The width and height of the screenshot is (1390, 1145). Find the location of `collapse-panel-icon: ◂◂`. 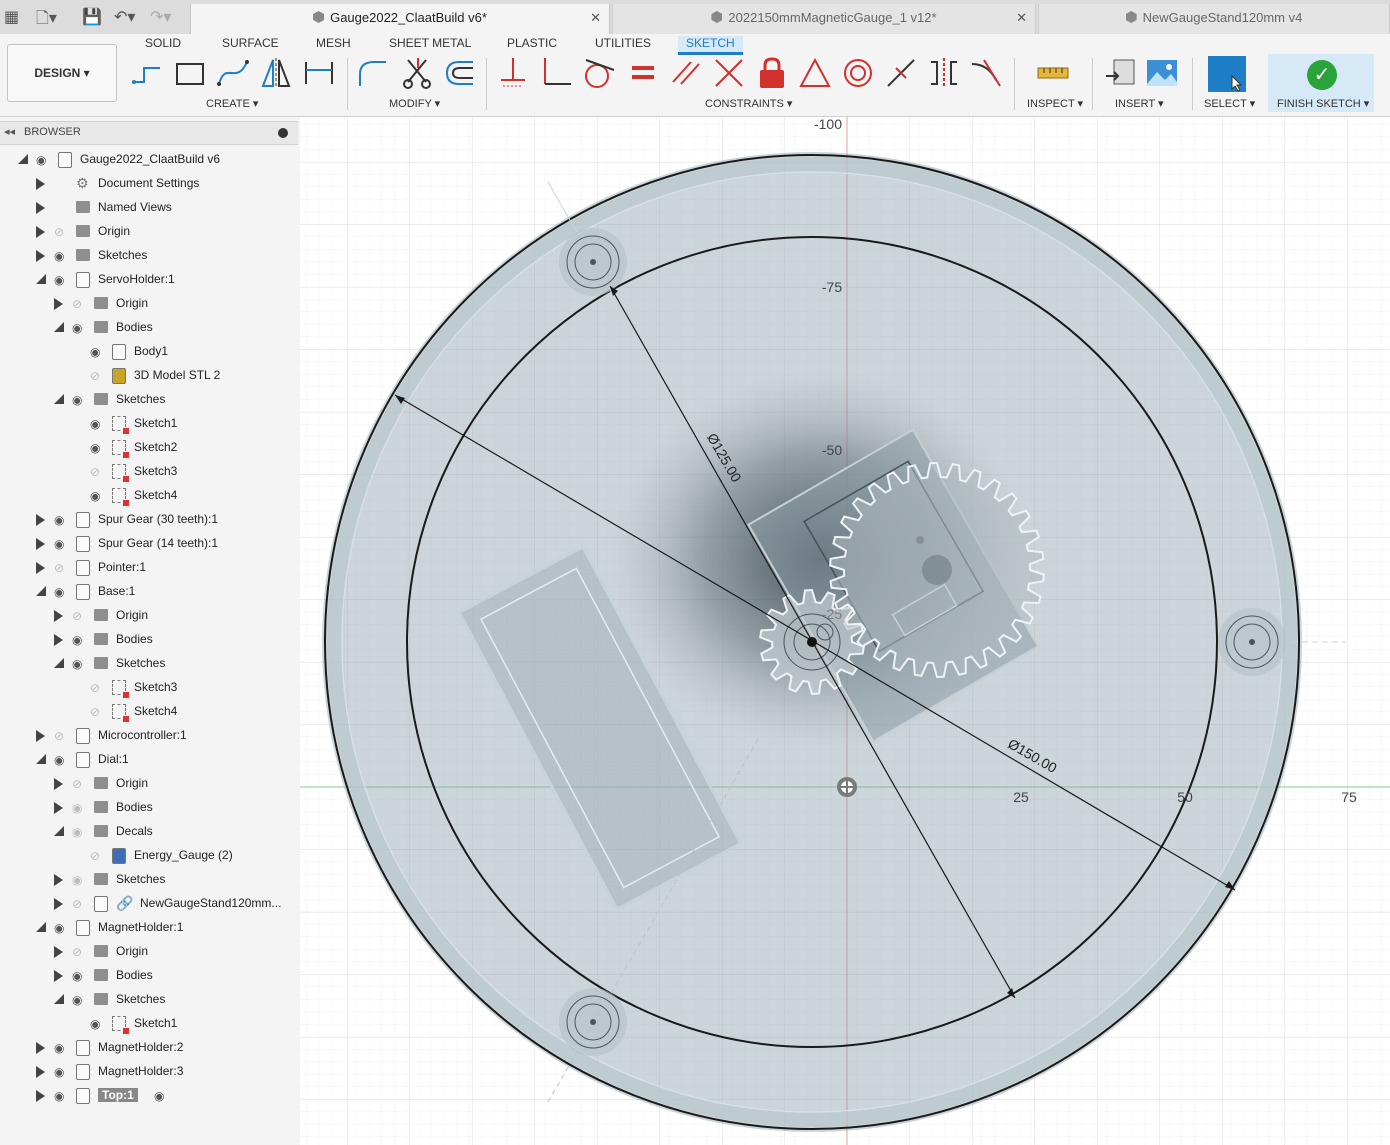

collapse-panel-icon: ◂◂ is located at coordinates (9, 131).